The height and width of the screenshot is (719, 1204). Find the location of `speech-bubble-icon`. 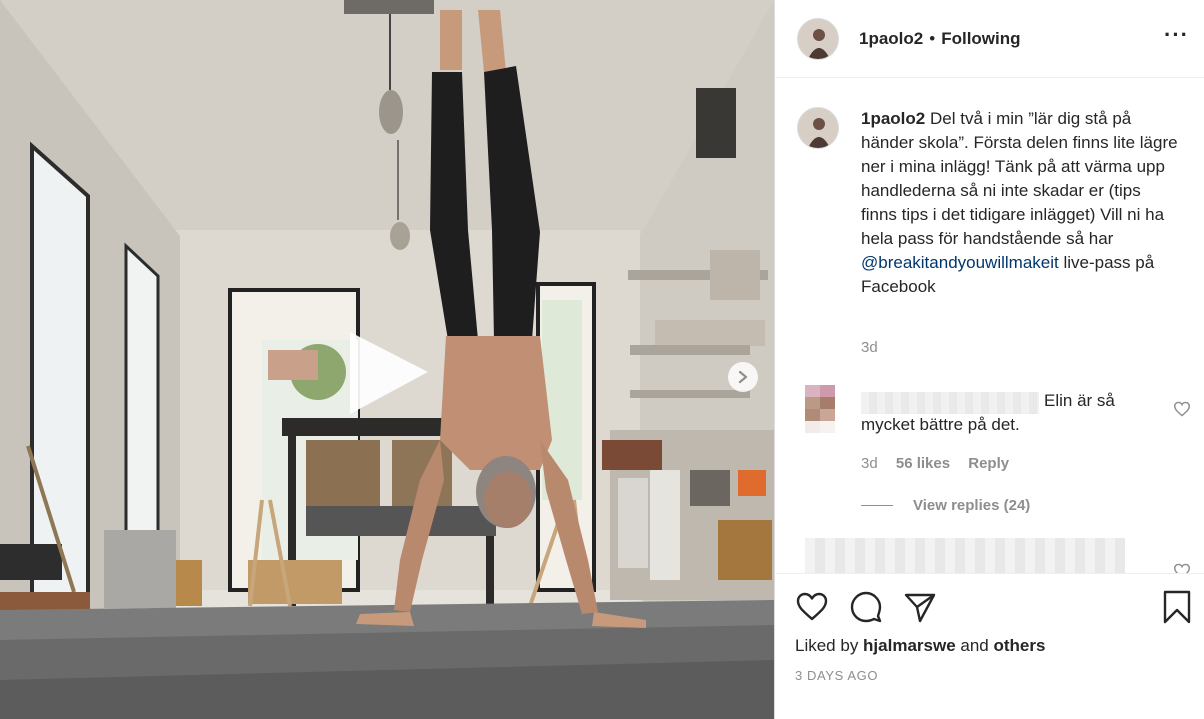

speech-bubble-icon is located at coordinates (866, 607).